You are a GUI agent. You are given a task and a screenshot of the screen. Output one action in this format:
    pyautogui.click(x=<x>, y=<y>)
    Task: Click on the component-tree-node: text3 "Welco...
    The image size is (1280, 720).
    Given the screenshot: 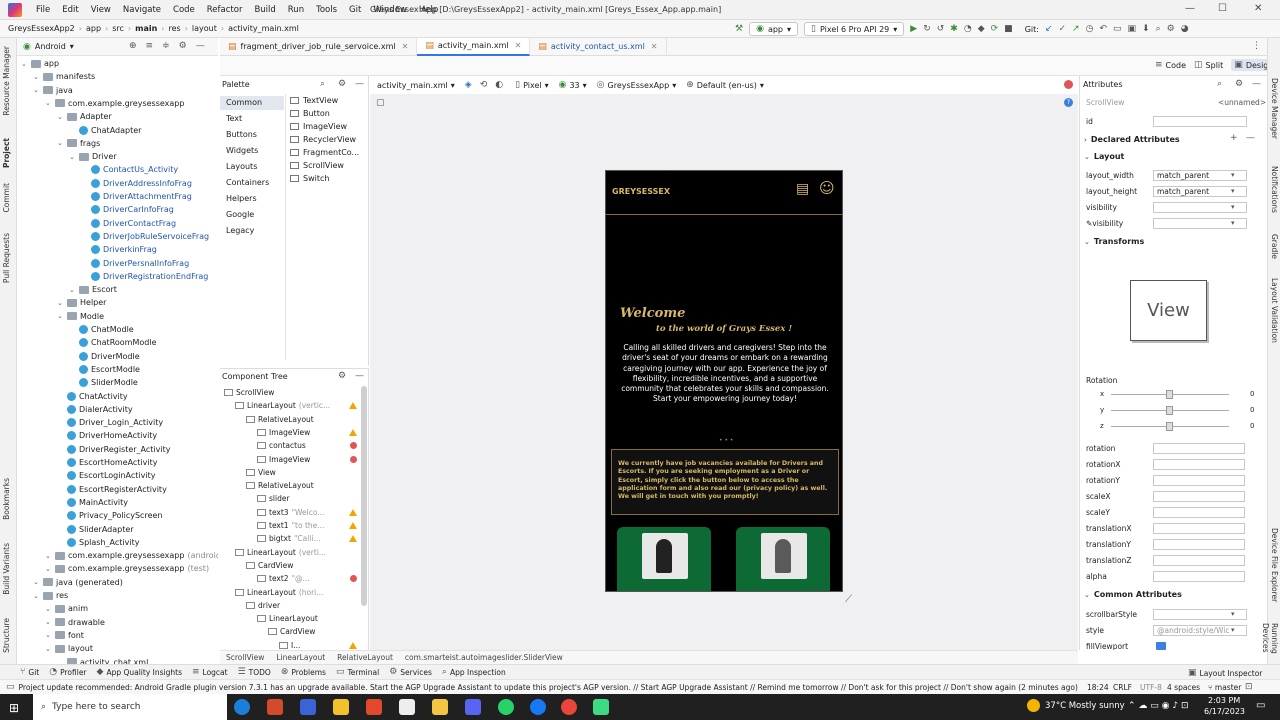 What is the action you would take?
    pyautogui.click(x=309, y=512)
    